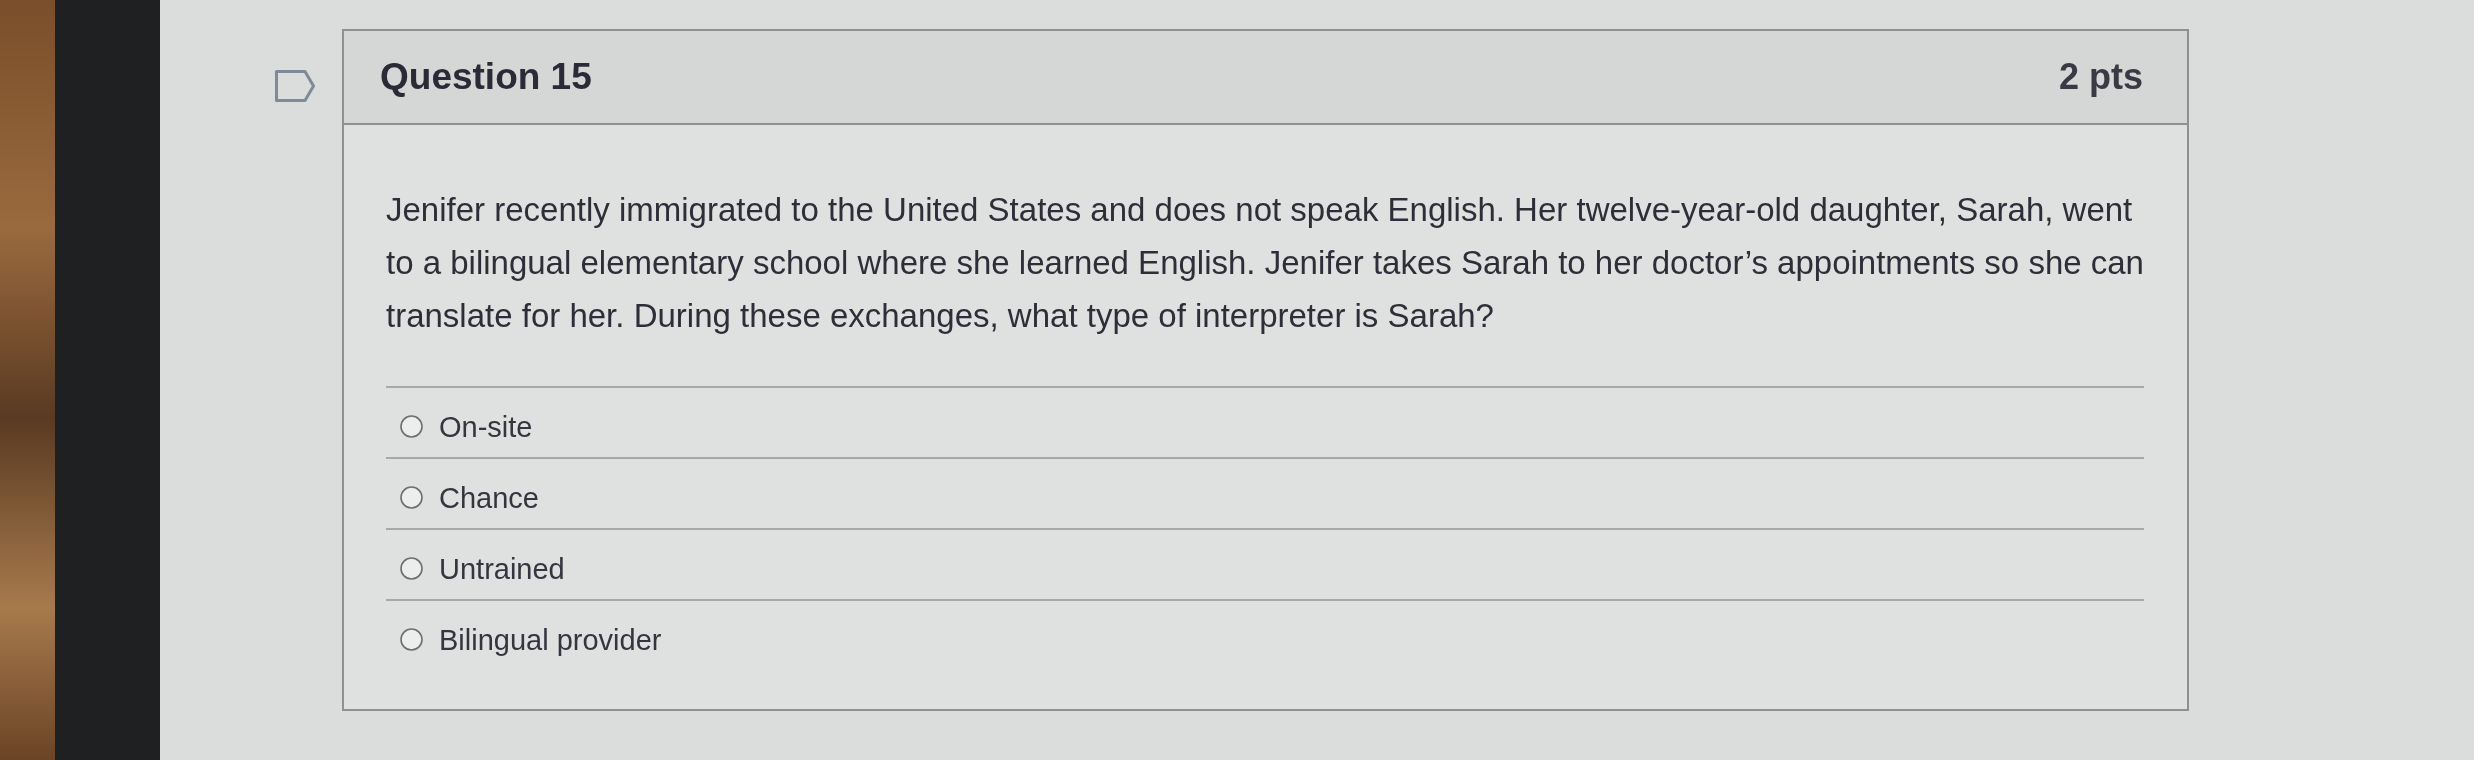 Image resolution: width=2474 pixels, height=760 pixels. I want to click on question-text: Jenifer recently immigrated to the United States and does not speak English. Her twelve-year-old daughter, Sarah, went to a bilingual elementary school where she learned English. Jenifer takes Sarah to her doctor’s appointments so she can translate for her. During these exchanges, what type of interpreter is Sarah?, so click(1265, 263).